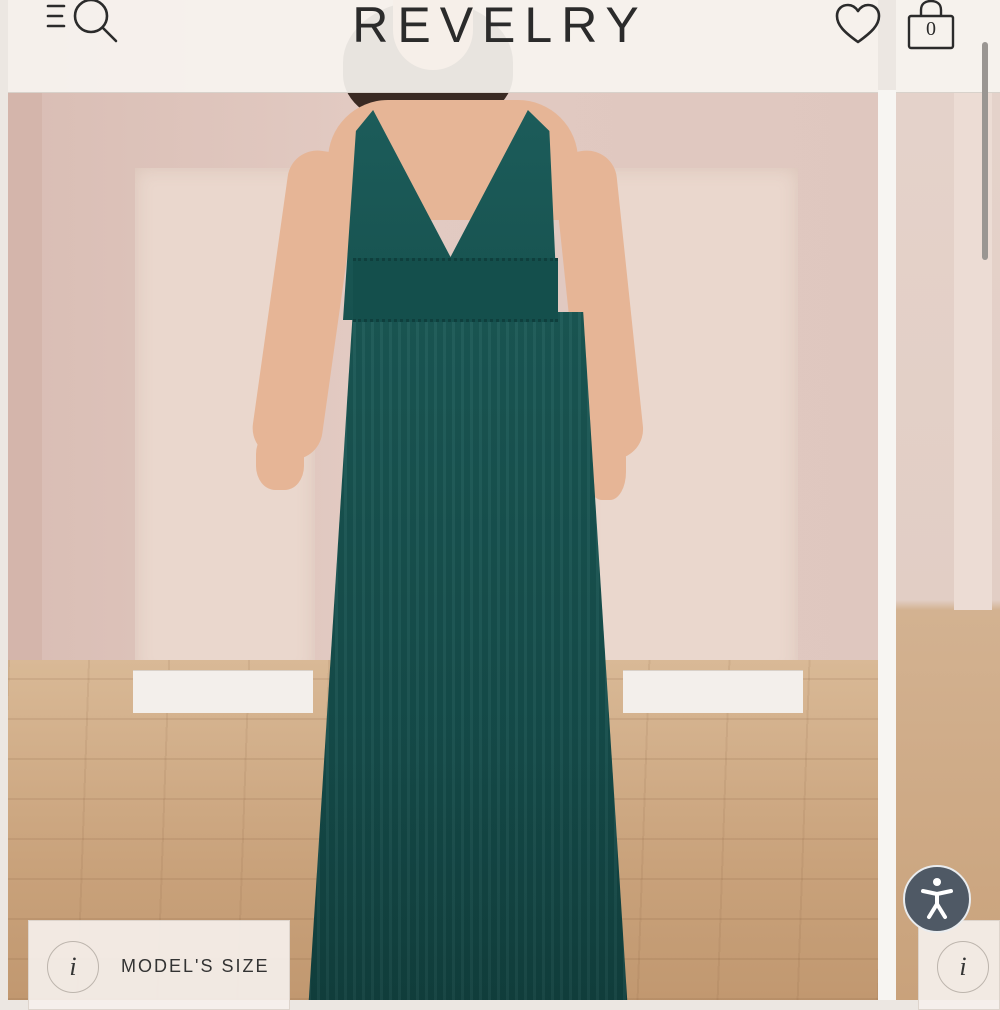 This screenshot has width=1000, height=1010. I want to click on cart-button: 0, so click(931, 26).